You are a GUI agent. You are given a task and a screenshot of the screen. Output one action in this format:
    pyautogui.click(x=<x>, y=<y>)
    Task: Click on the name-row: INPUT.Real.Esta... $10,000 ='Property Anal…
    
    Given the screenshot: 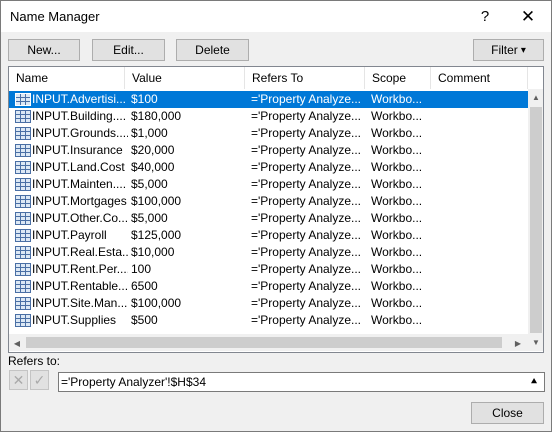 What is the action you would take?
    pyautogui.click(x=268, y=252)
    